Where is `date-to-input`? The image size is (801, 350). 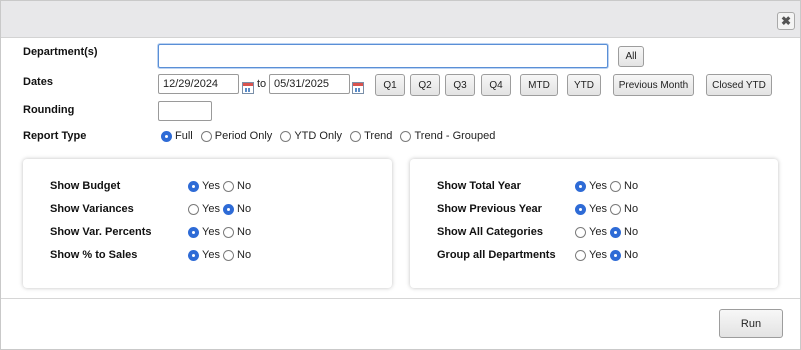 date-to-input is located at coordinates (309, 84).